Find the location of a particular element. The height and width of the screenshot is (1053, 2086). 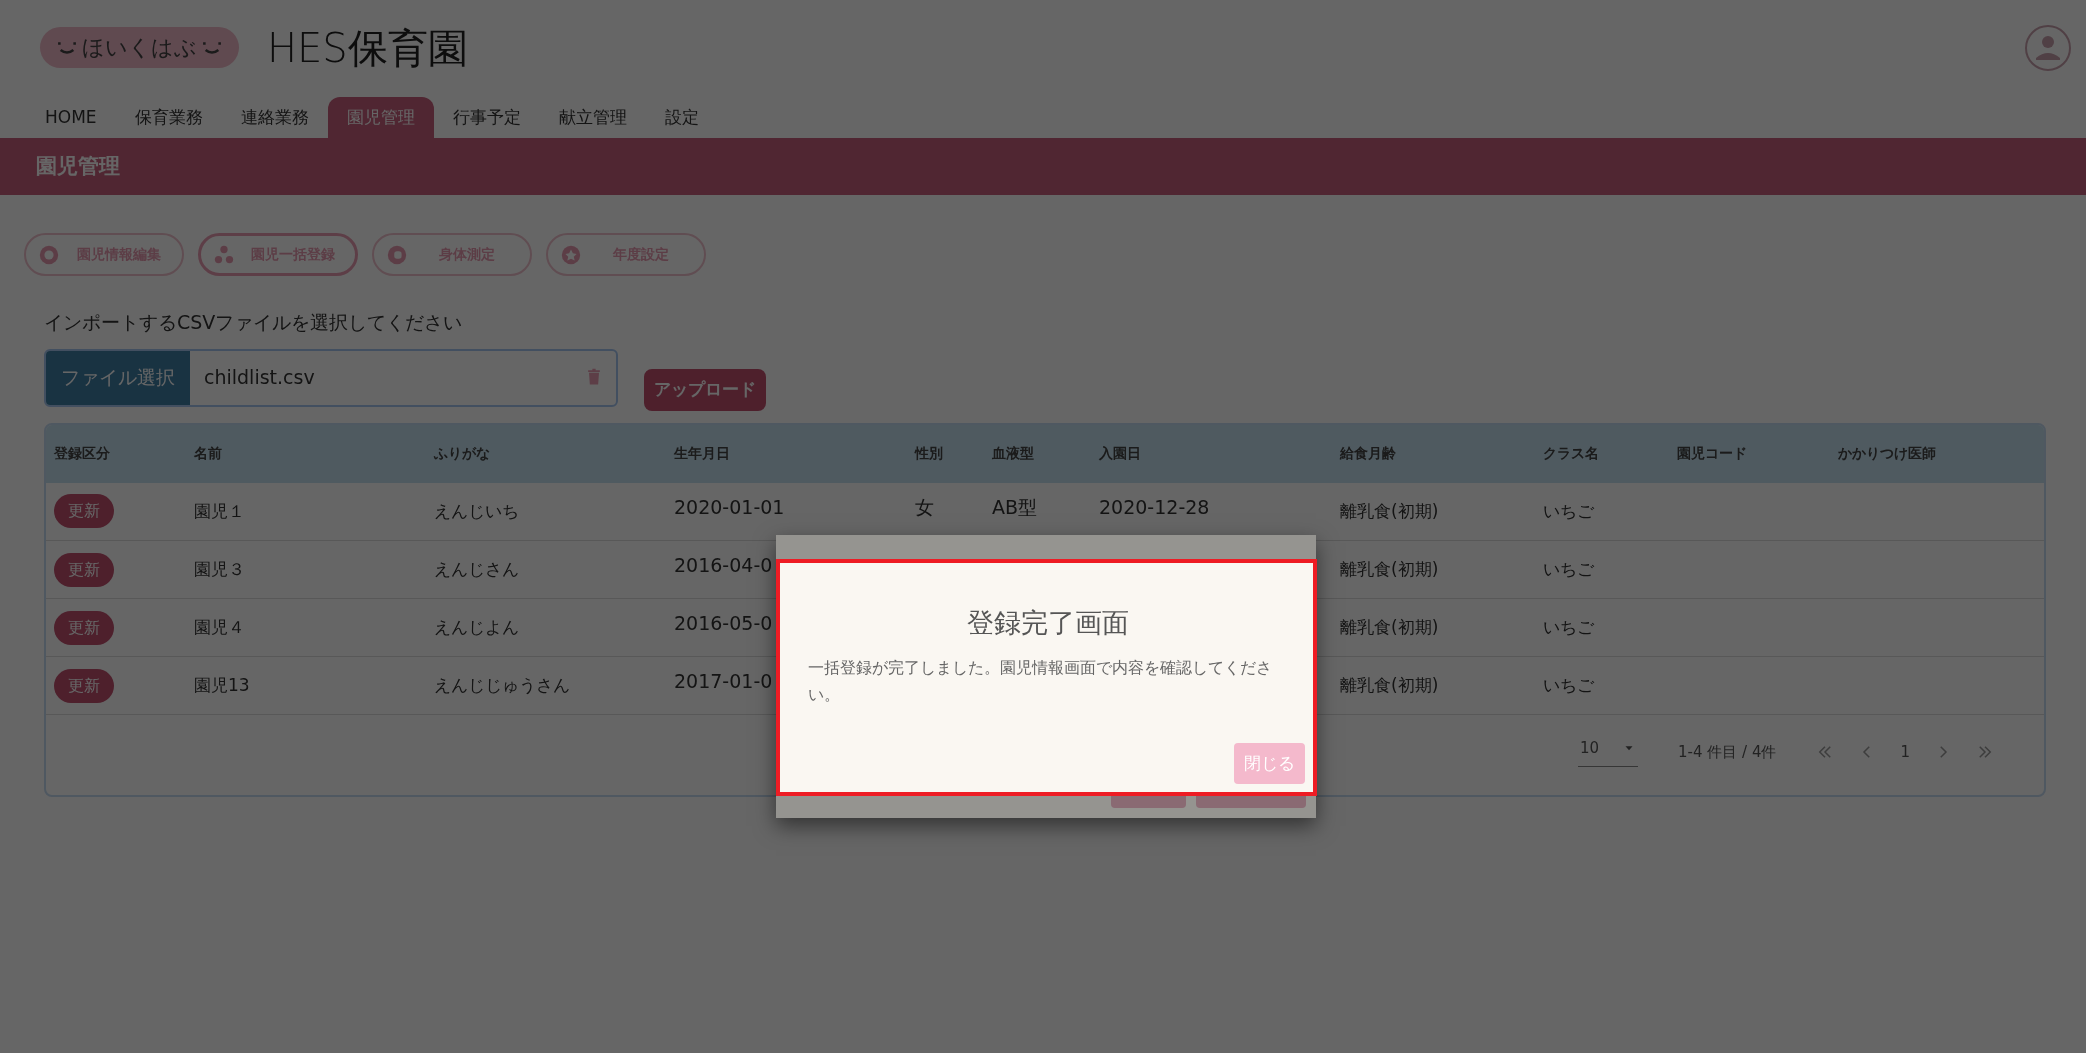

table-cell: 女 is located at coordinates (924, 506).